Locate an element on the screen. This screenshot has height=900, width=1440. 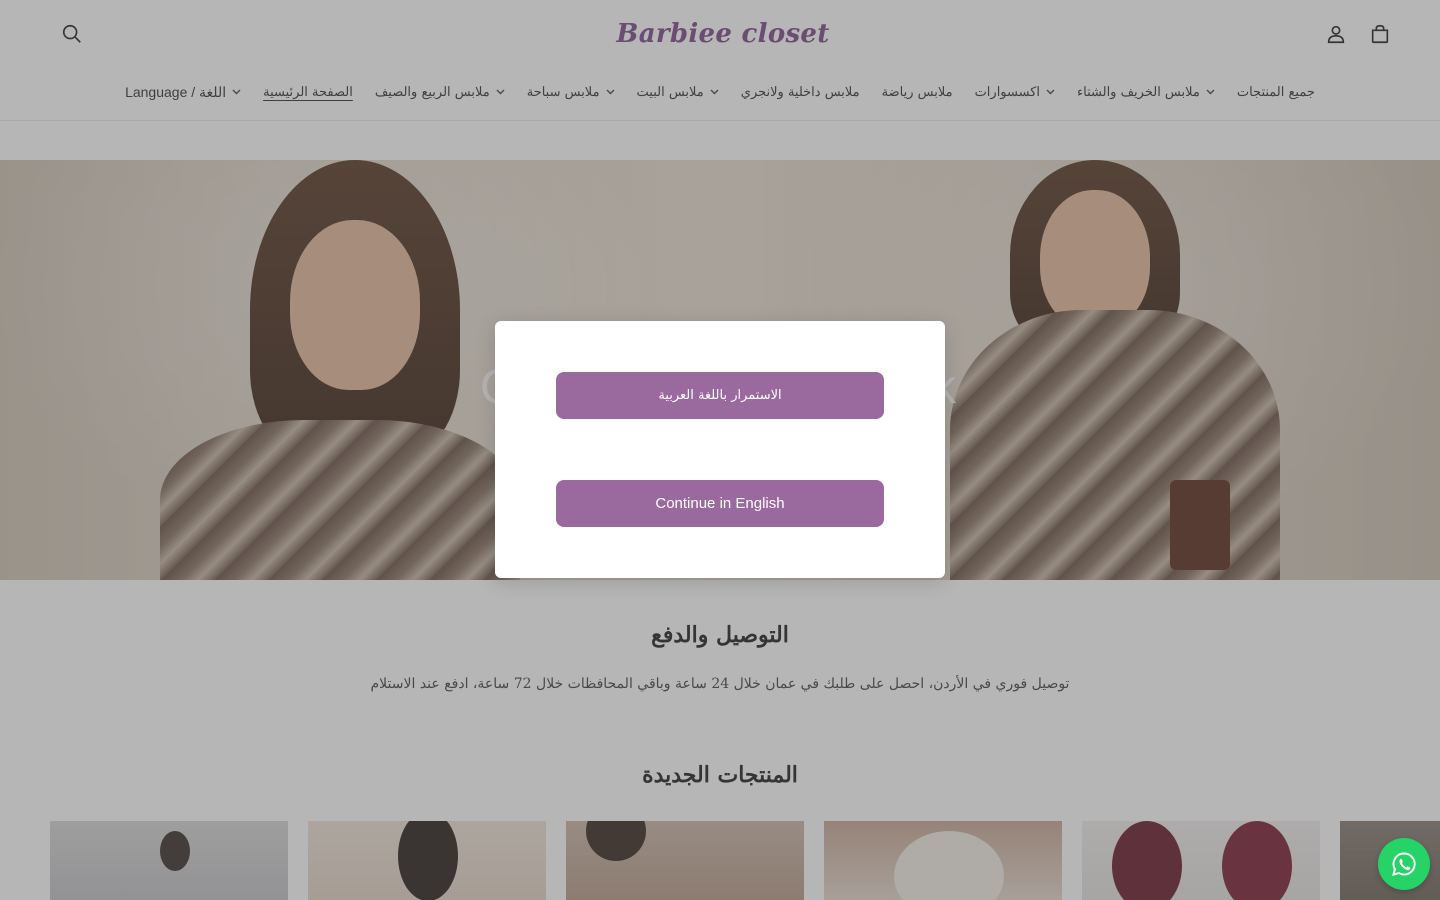
whatsapp-icon is located at coordinates (1404, 864).